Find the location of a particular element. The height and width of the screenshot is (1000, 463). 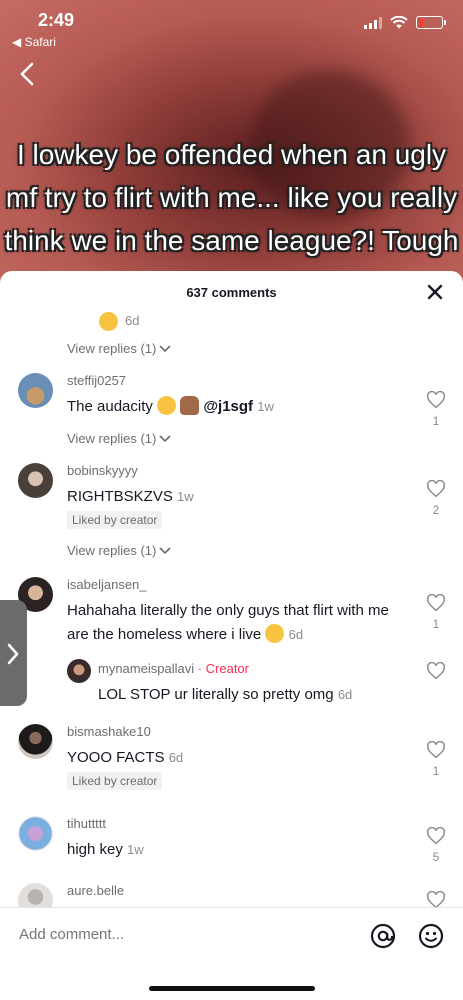

comment-username: bobinskyyyy is located at coordinates (102, 470).